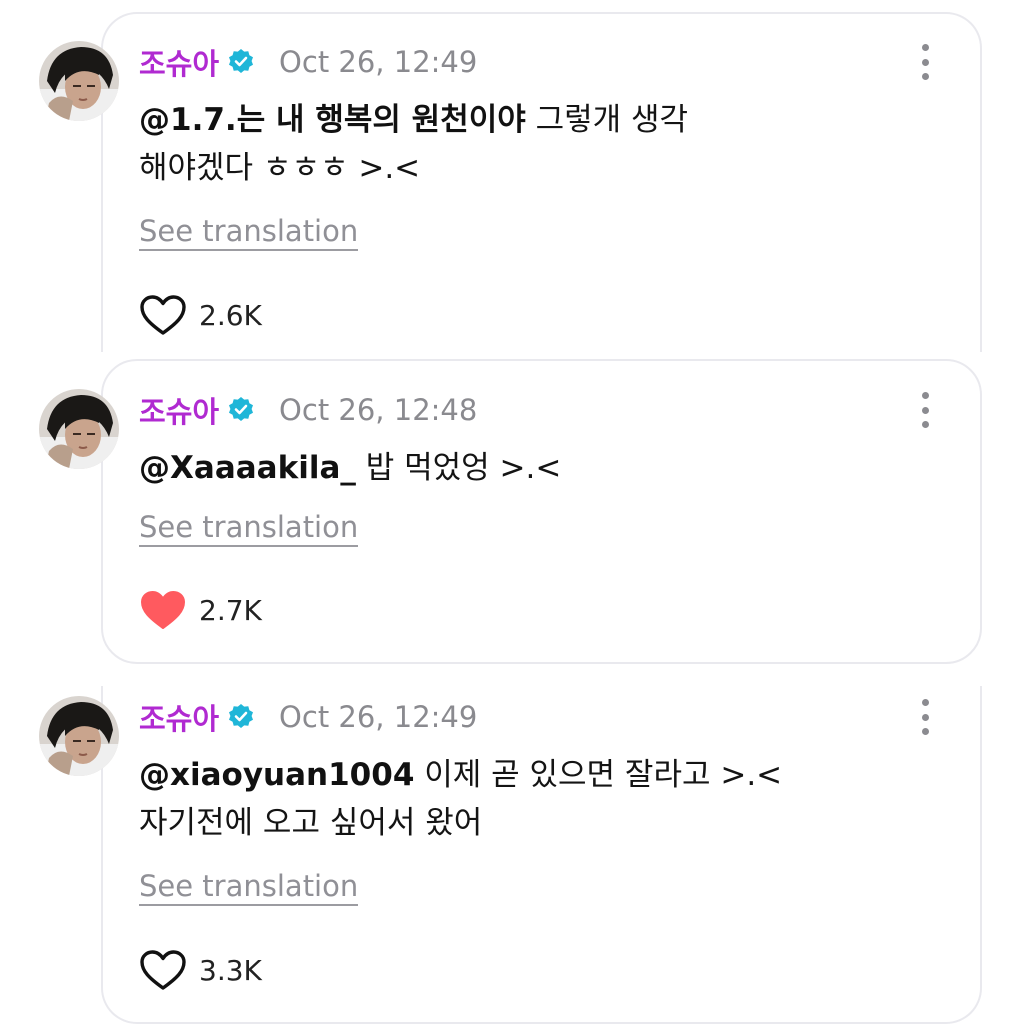  What do you see at coordinates (311, 823) in the screenshot?
I see `post-text-line: 자기전에 오고 싶어서 왔어` at bounding box center [311, 823].